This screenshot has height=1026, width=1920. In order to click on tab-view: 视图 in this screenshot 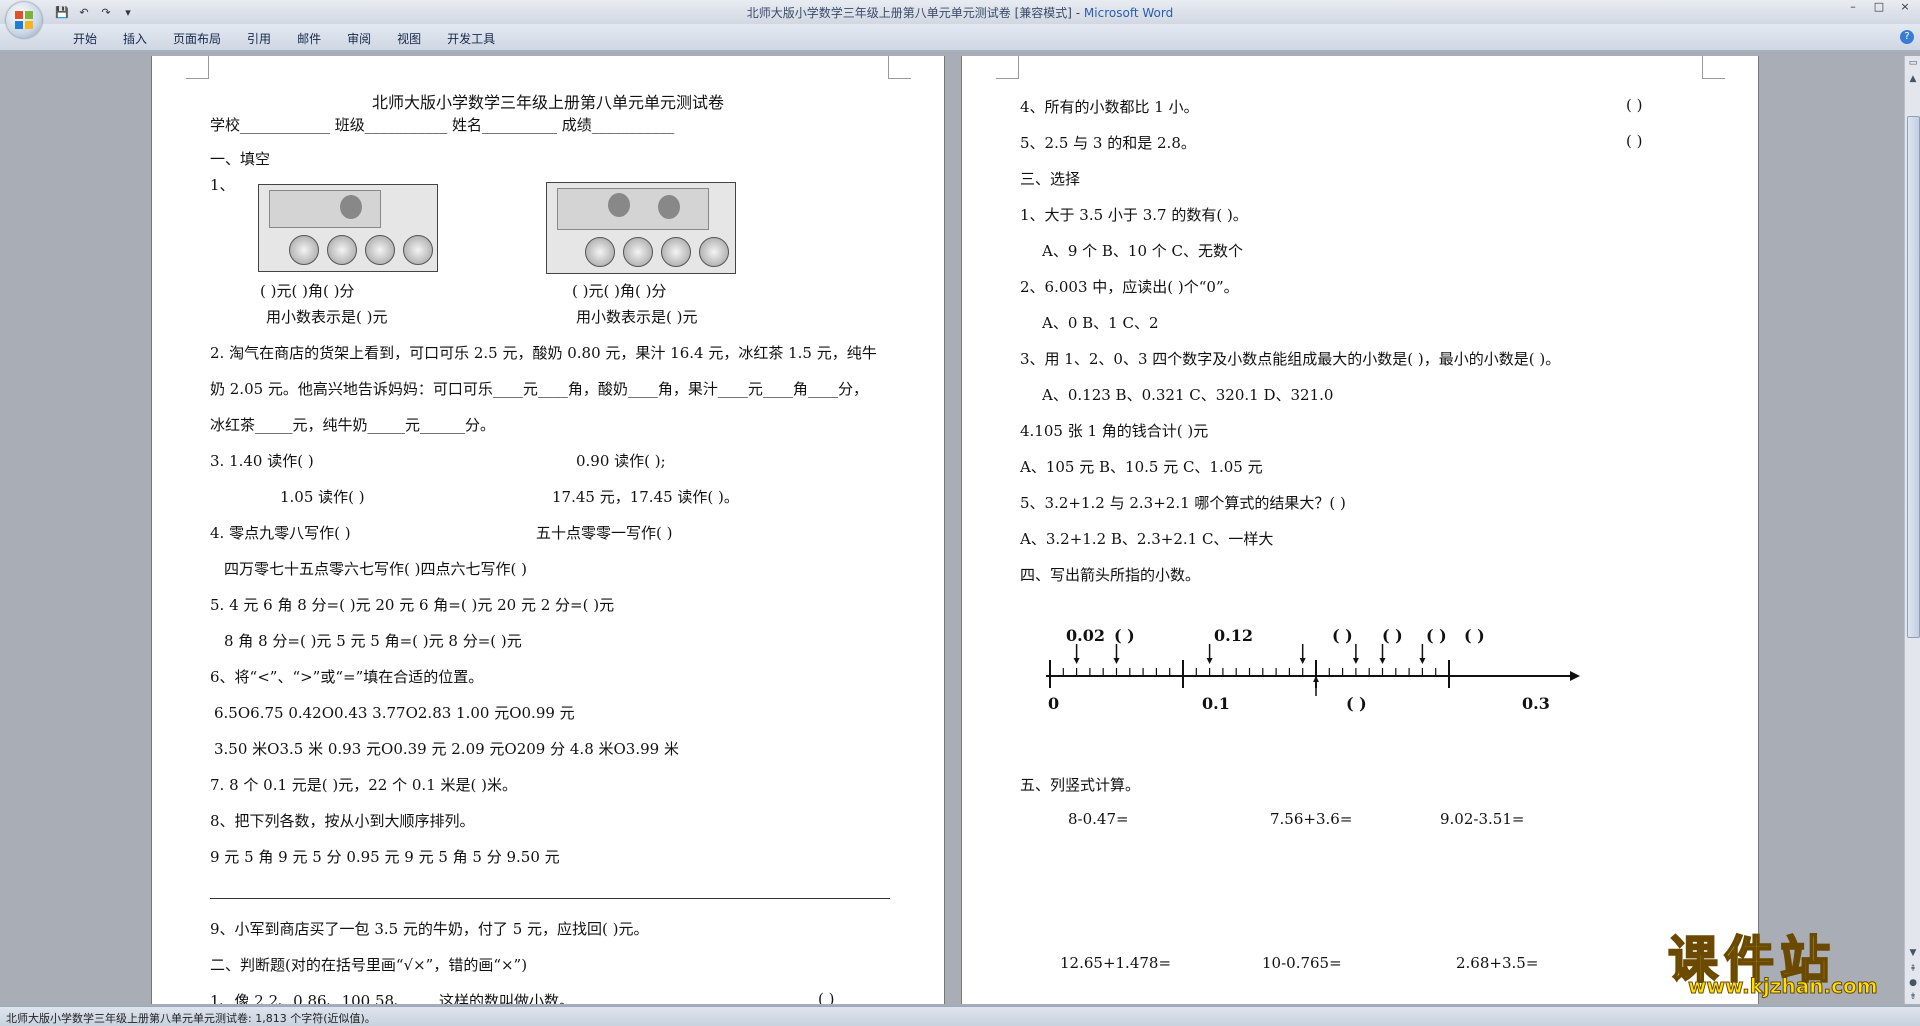, I will do `click(409, 38)`.